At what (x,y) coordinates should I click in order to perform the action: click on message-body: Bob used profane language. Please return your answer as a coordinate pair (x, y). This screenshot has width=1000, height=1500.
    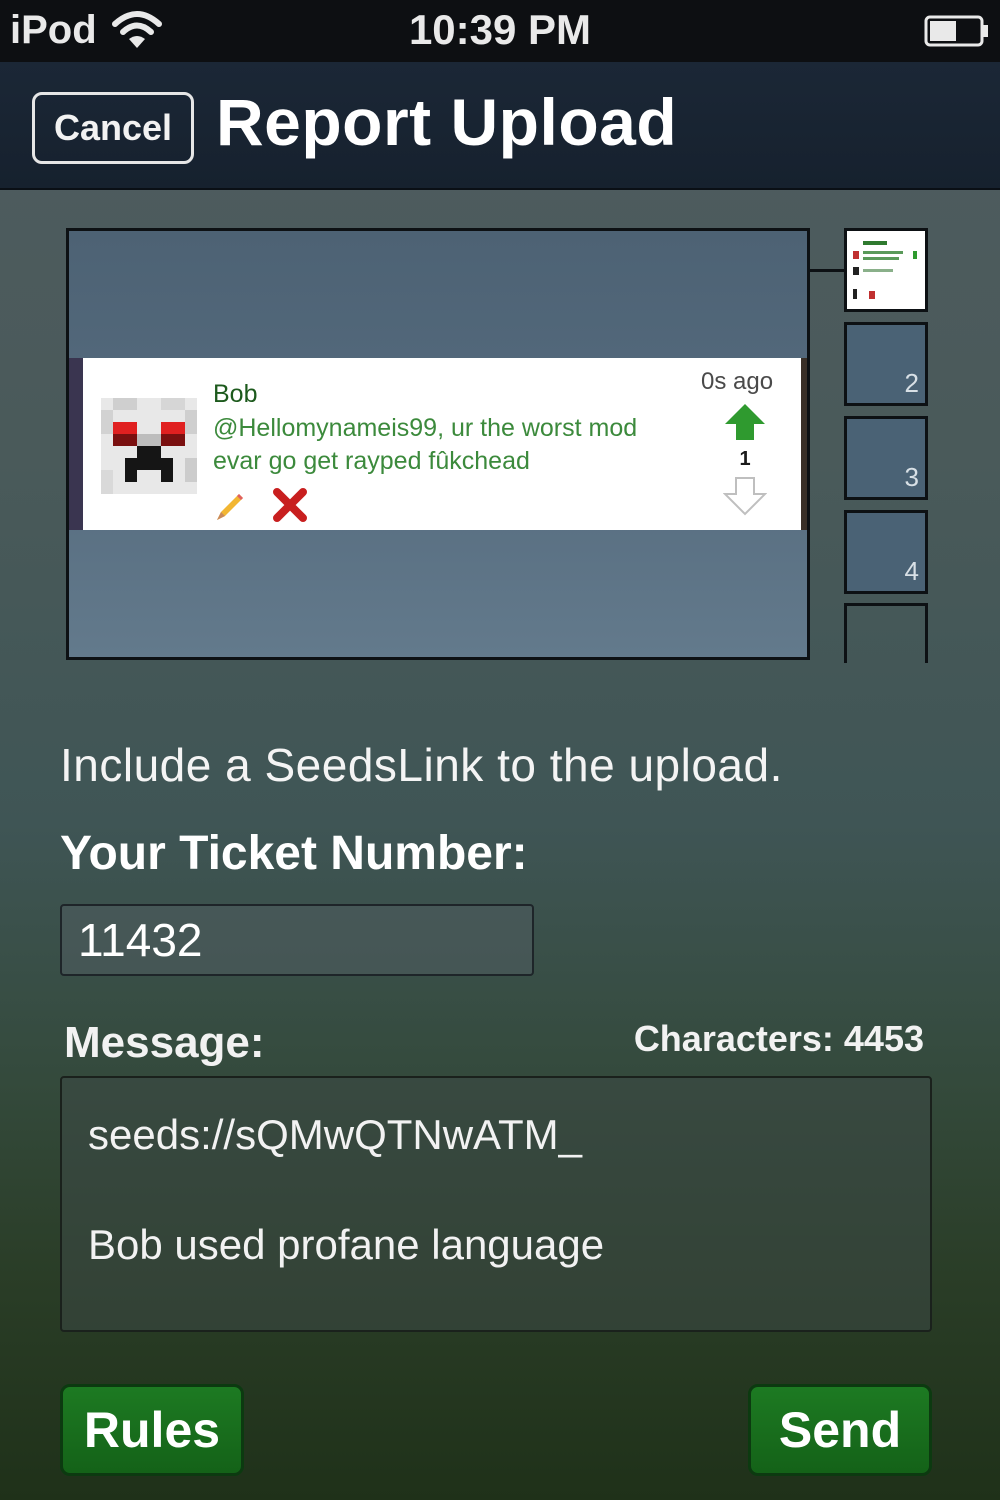
    Looking at the image, I should click on (346, 1244).